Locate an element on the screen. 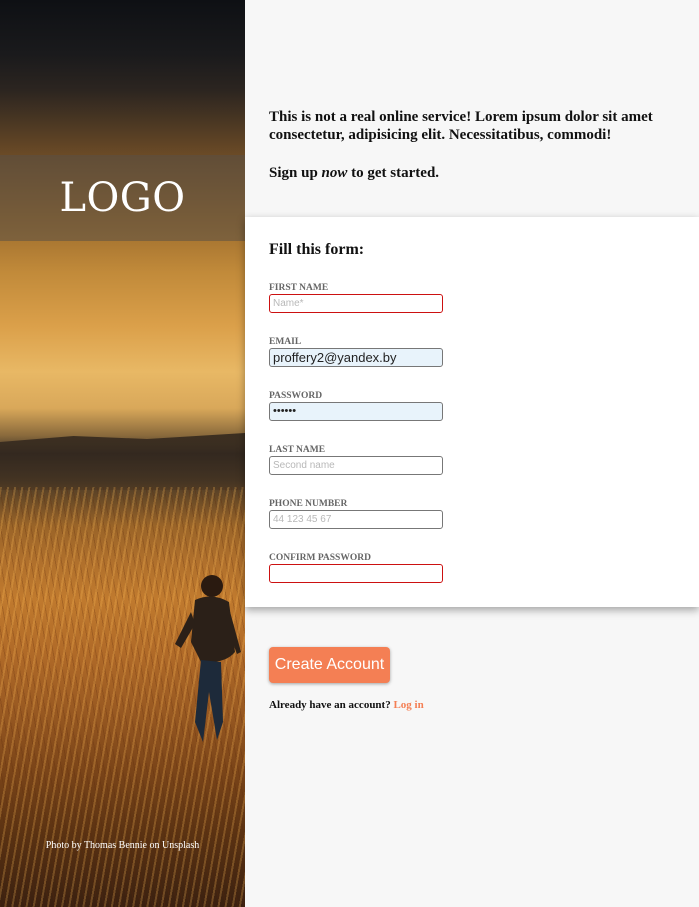 The height and width of the screenshot is (907, 699). logo: LOGO is located at coordinates (122, 198).